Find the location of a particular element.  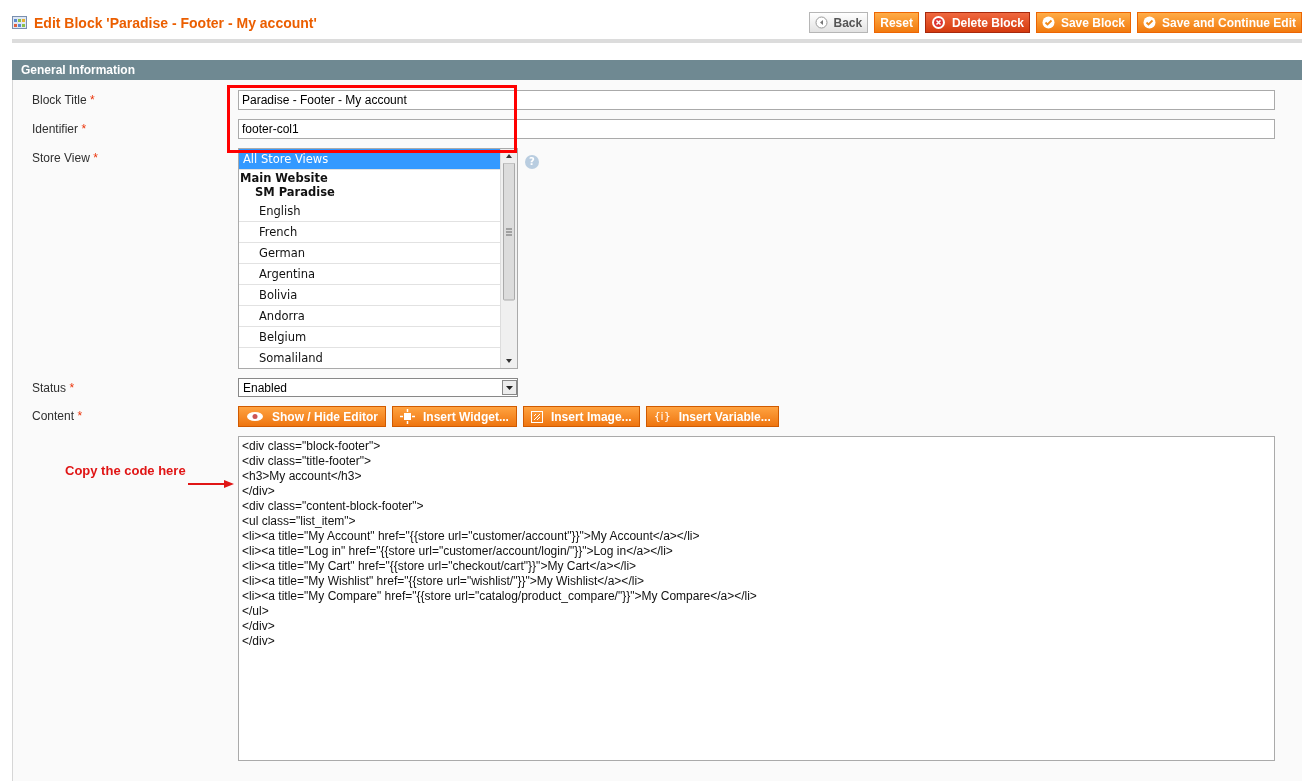

field-label: Content * is located at coordinates (58, 415).